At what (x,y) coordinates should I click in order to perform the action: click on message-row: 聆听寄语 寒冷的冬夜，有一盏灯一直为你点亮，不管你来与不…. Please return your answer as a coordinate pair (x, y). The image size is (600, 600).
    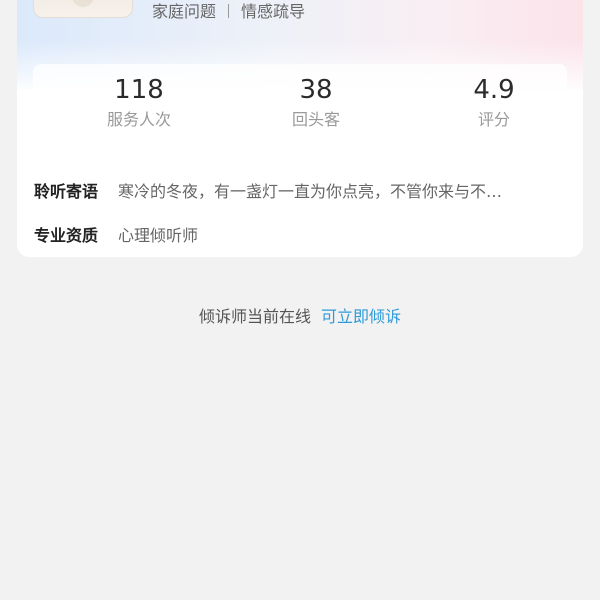
    Looking at the image, I should click on (304, 190).